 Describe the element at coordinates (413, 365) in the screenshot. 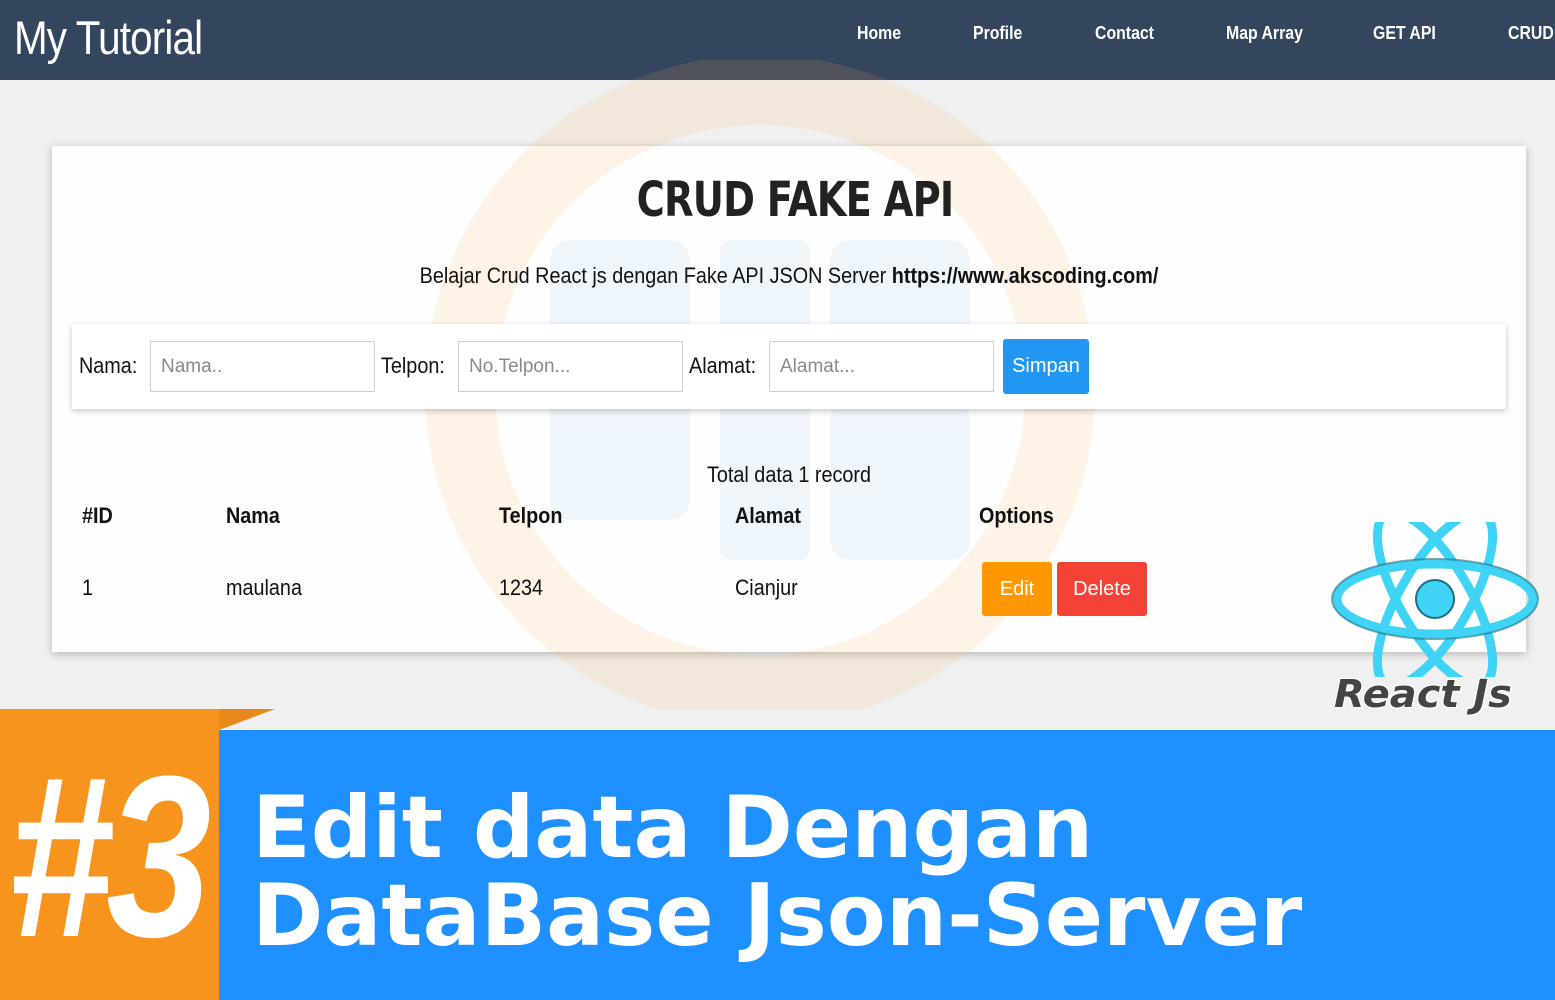

I see `telpon-label: Telpon:` at that location.